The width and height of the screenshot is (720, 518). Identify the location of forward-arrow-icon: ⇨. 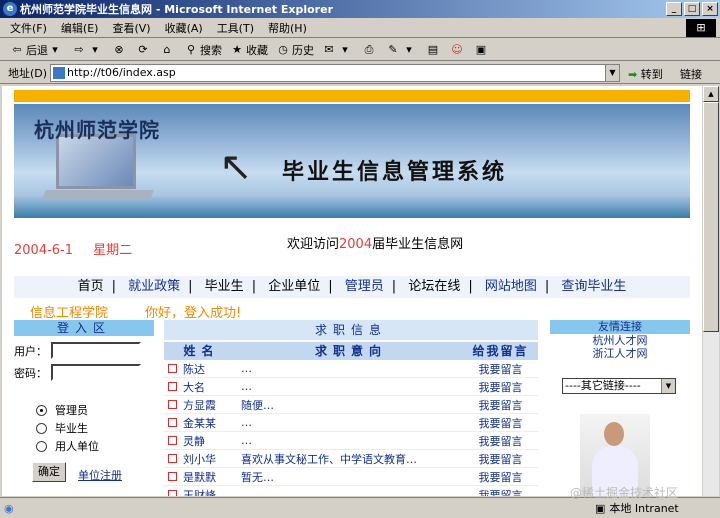
(79, 49).